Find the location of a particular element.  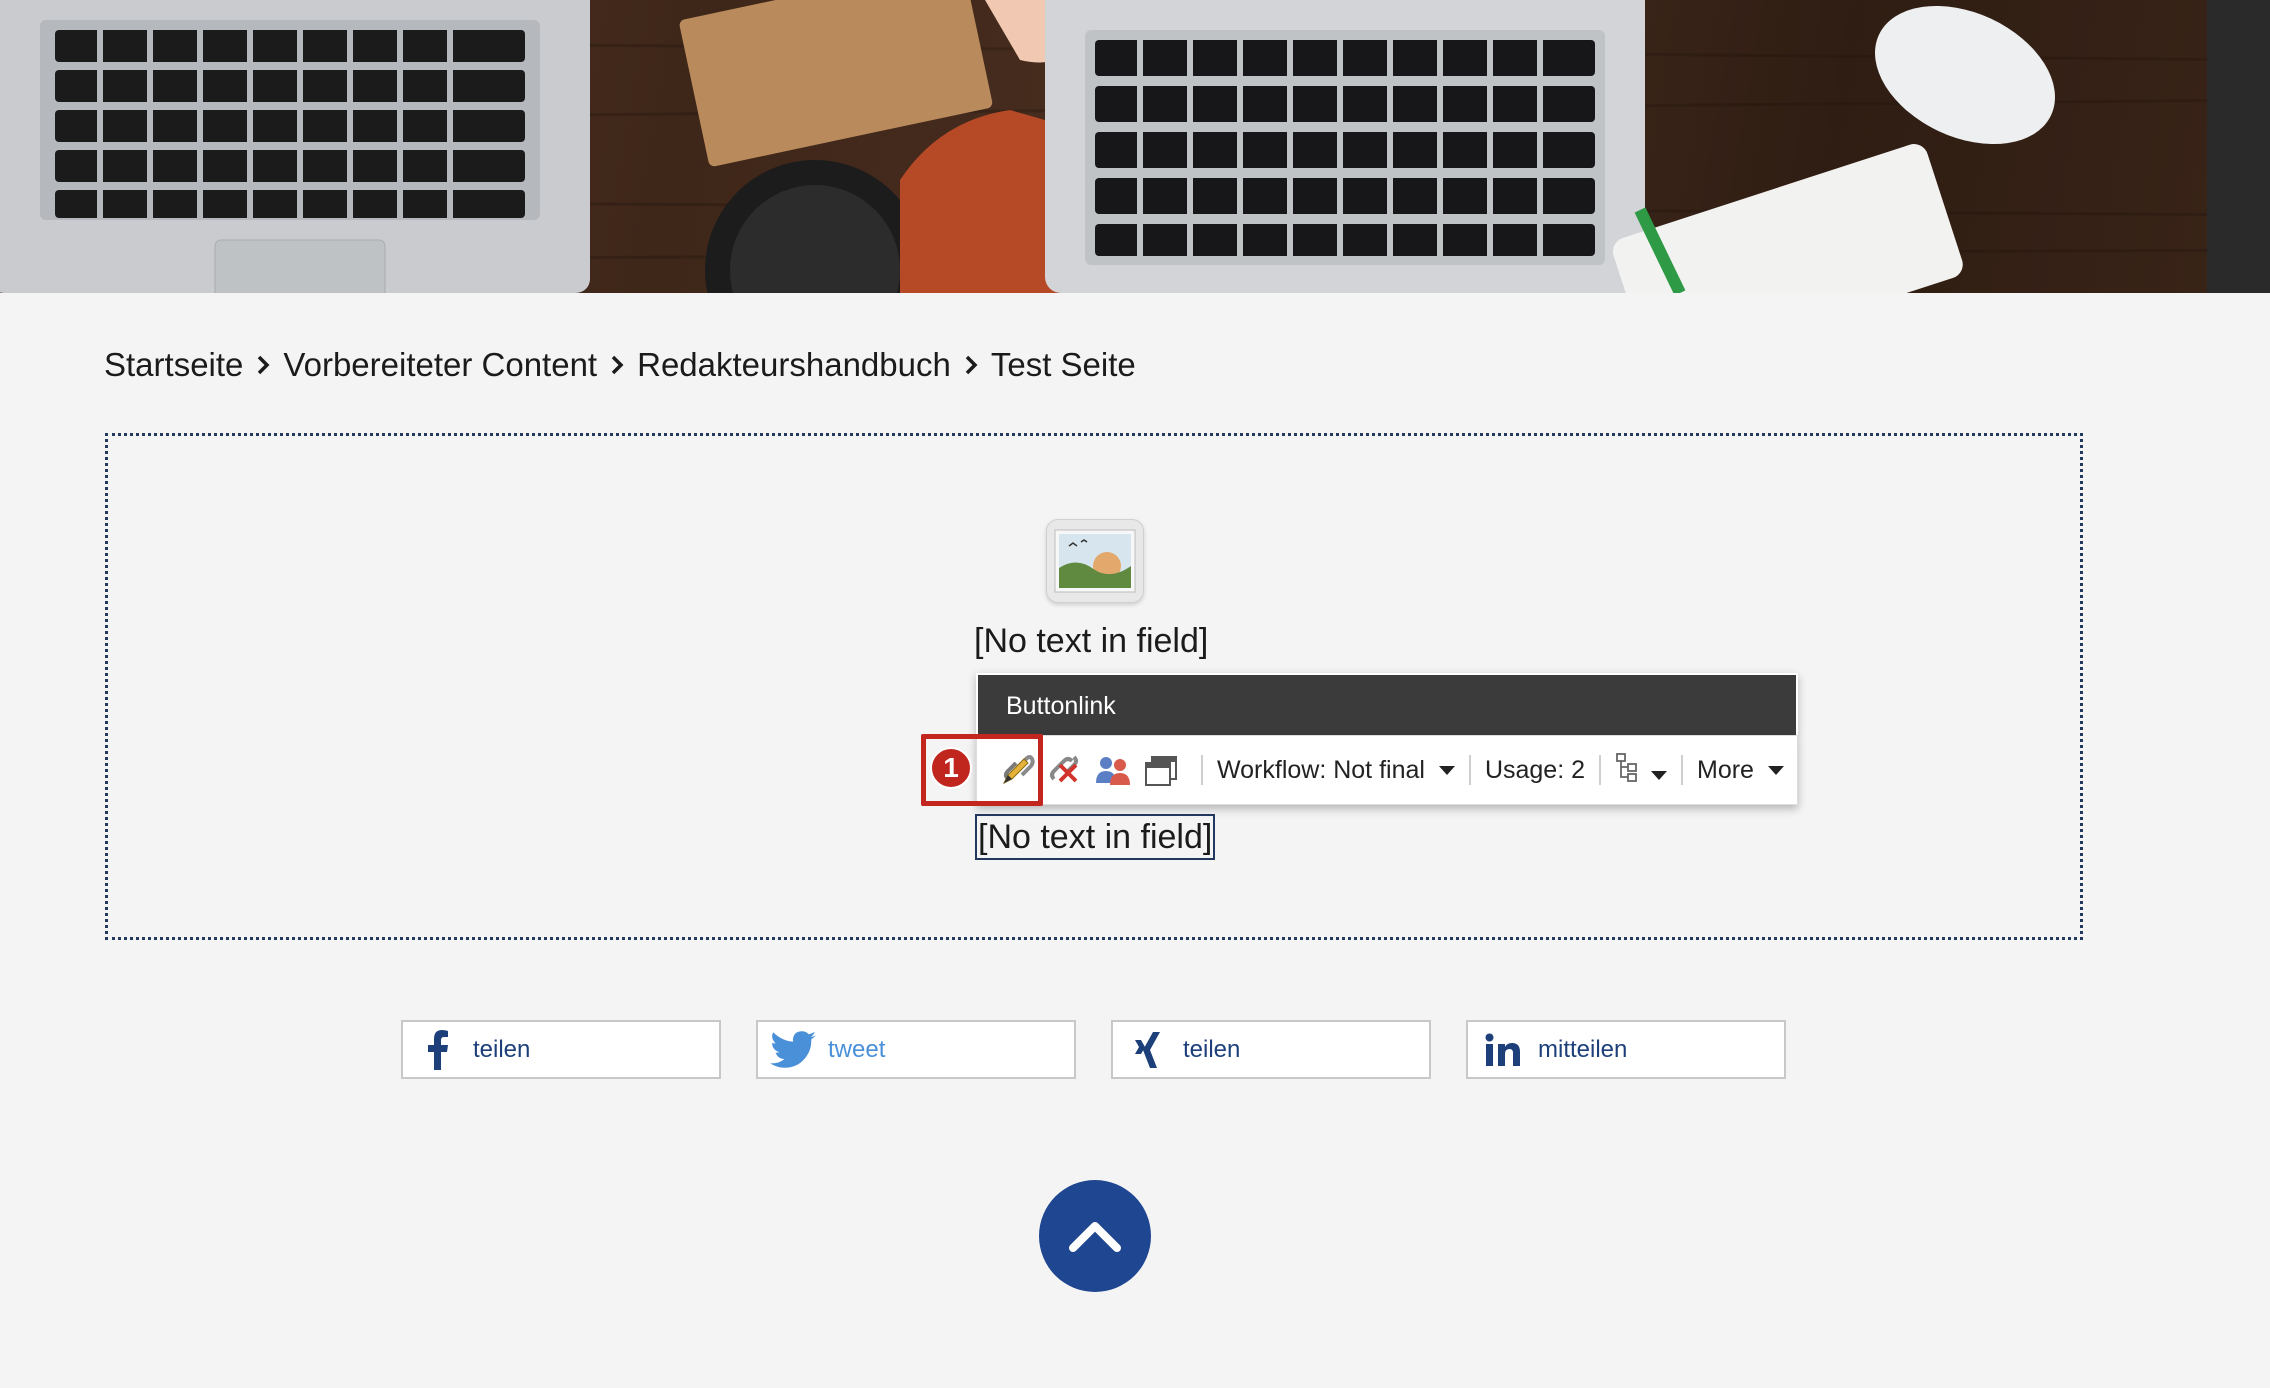

workflow-dropdown: Workflow: Not final is located at coordinates (1336, 770).